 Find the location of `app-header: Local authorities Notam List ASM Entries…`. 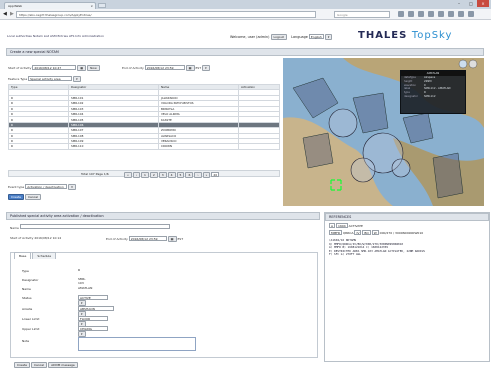

app-header: Local authorities Notam List ASM Entries… is located at coordinates (245, 36).